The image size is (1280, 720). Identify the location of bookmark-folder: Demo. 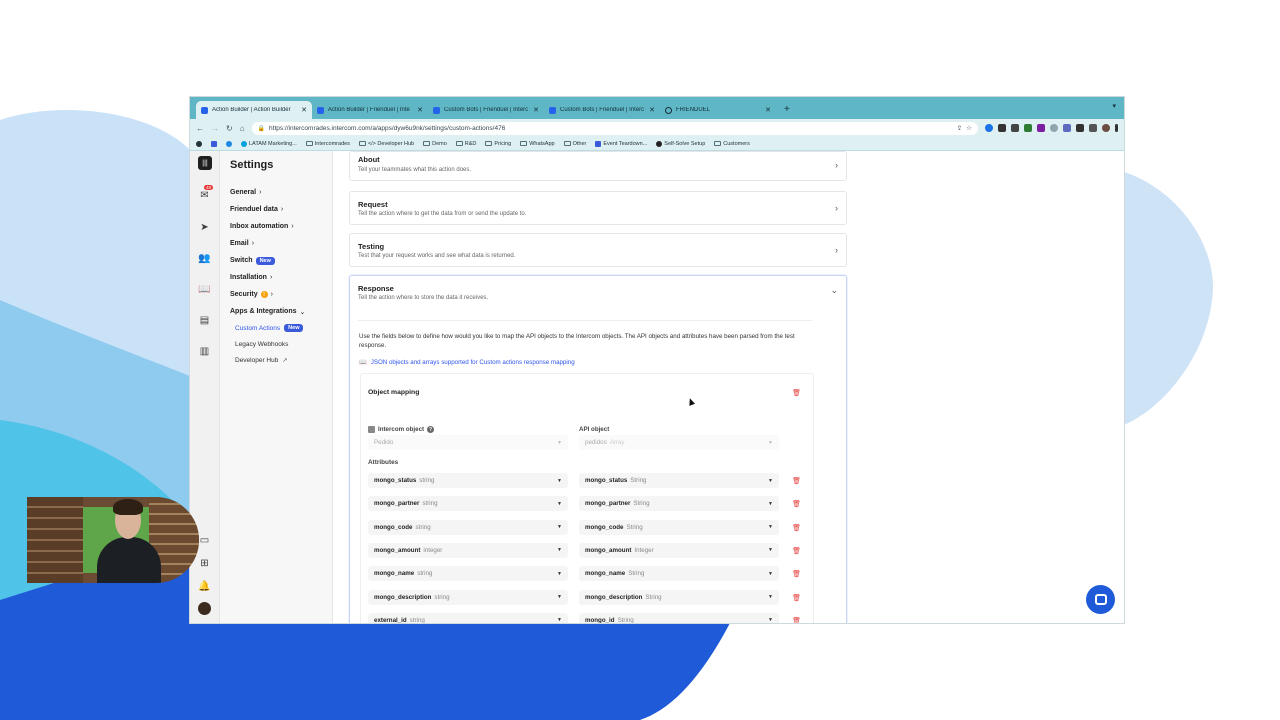
(435, 144).